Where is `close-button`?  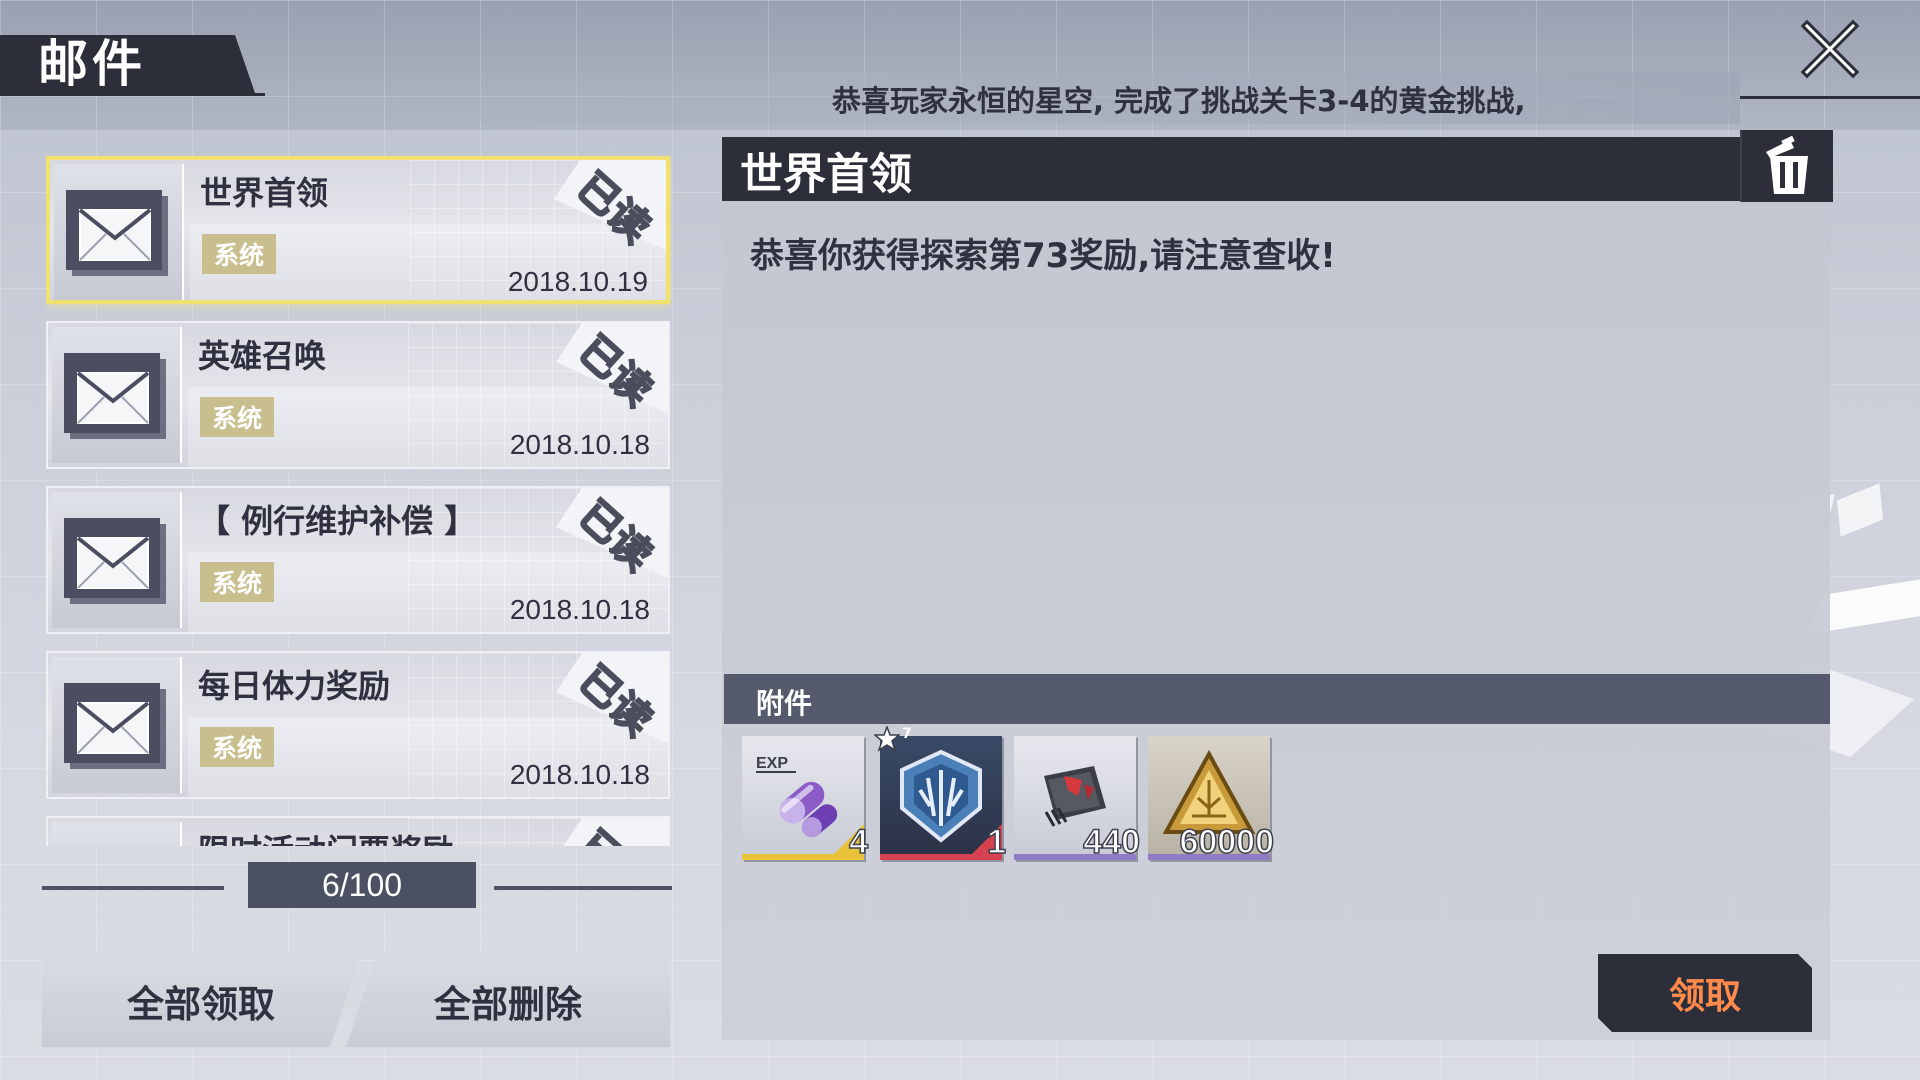
close-button is located at coordinates (1830, 49).